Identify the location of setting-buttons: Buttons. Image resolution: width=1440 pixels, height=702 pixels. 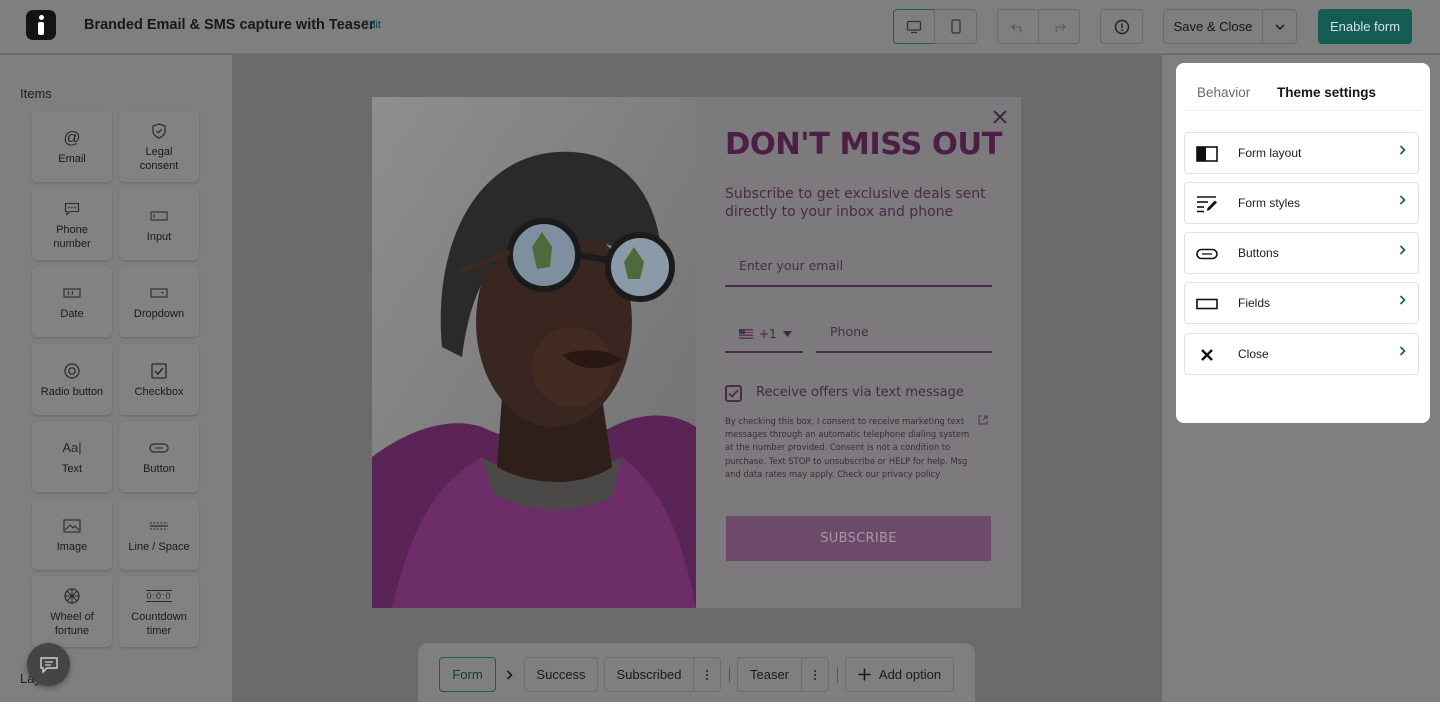
(1301, 253).